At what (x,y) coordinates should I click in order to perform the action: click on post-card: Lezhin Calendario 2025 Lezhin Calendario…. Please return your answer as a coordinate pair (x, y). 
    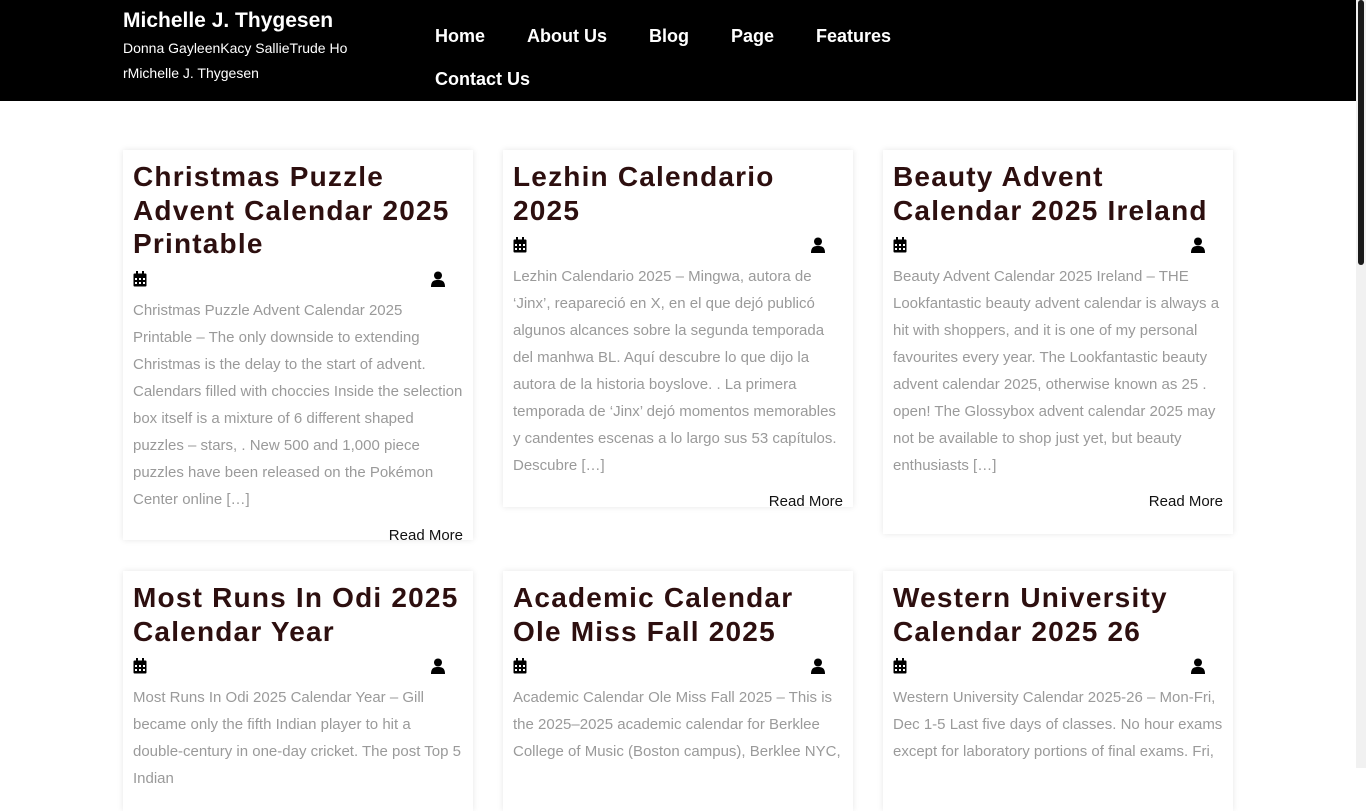
    Looking at the image, I should click on (678, 330).